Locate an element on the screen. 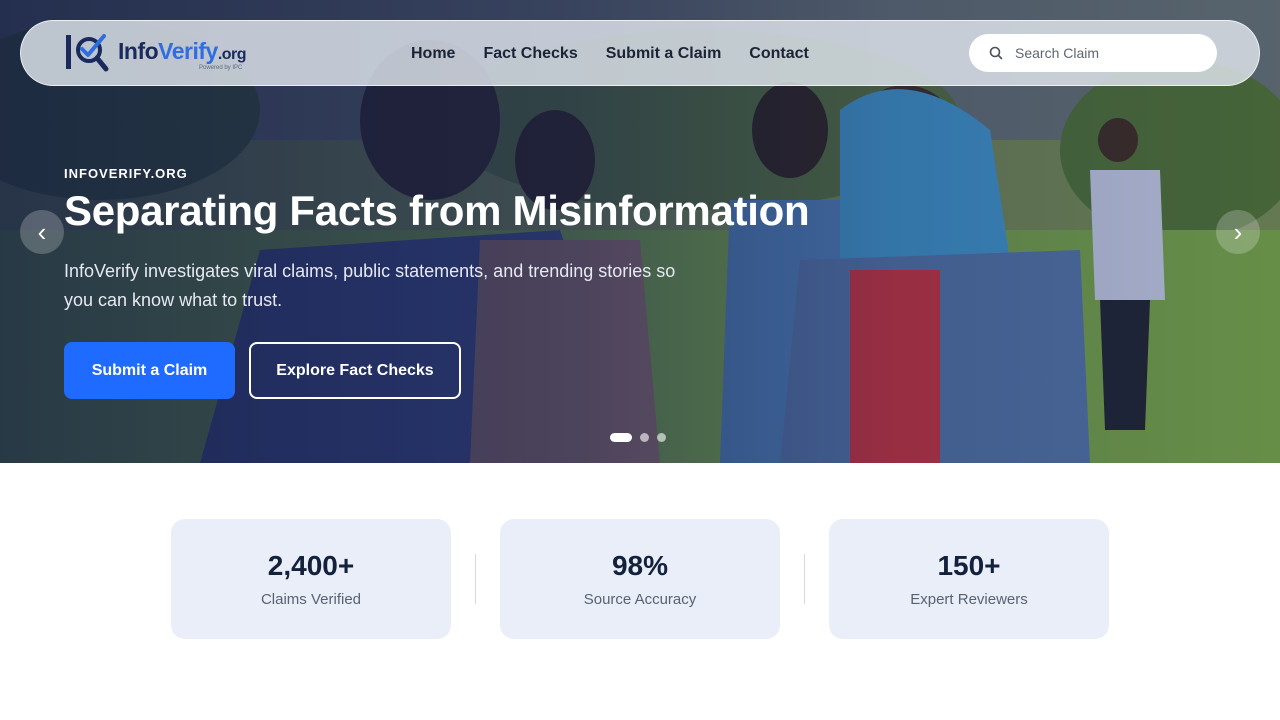 This screenshot has width=1280, height=720. explore-fact-checks-button: Explore Fact Checks is located at coordinates (355, 370).